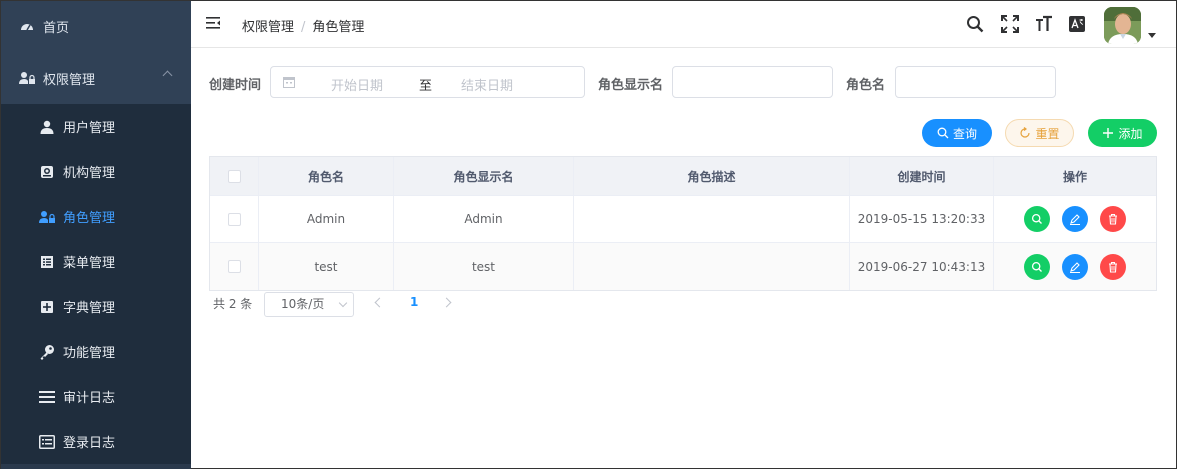  What do you see at coordinates (975, 82) in the screenshot?
I see `role-name-input` at bounding box center [975, 82].